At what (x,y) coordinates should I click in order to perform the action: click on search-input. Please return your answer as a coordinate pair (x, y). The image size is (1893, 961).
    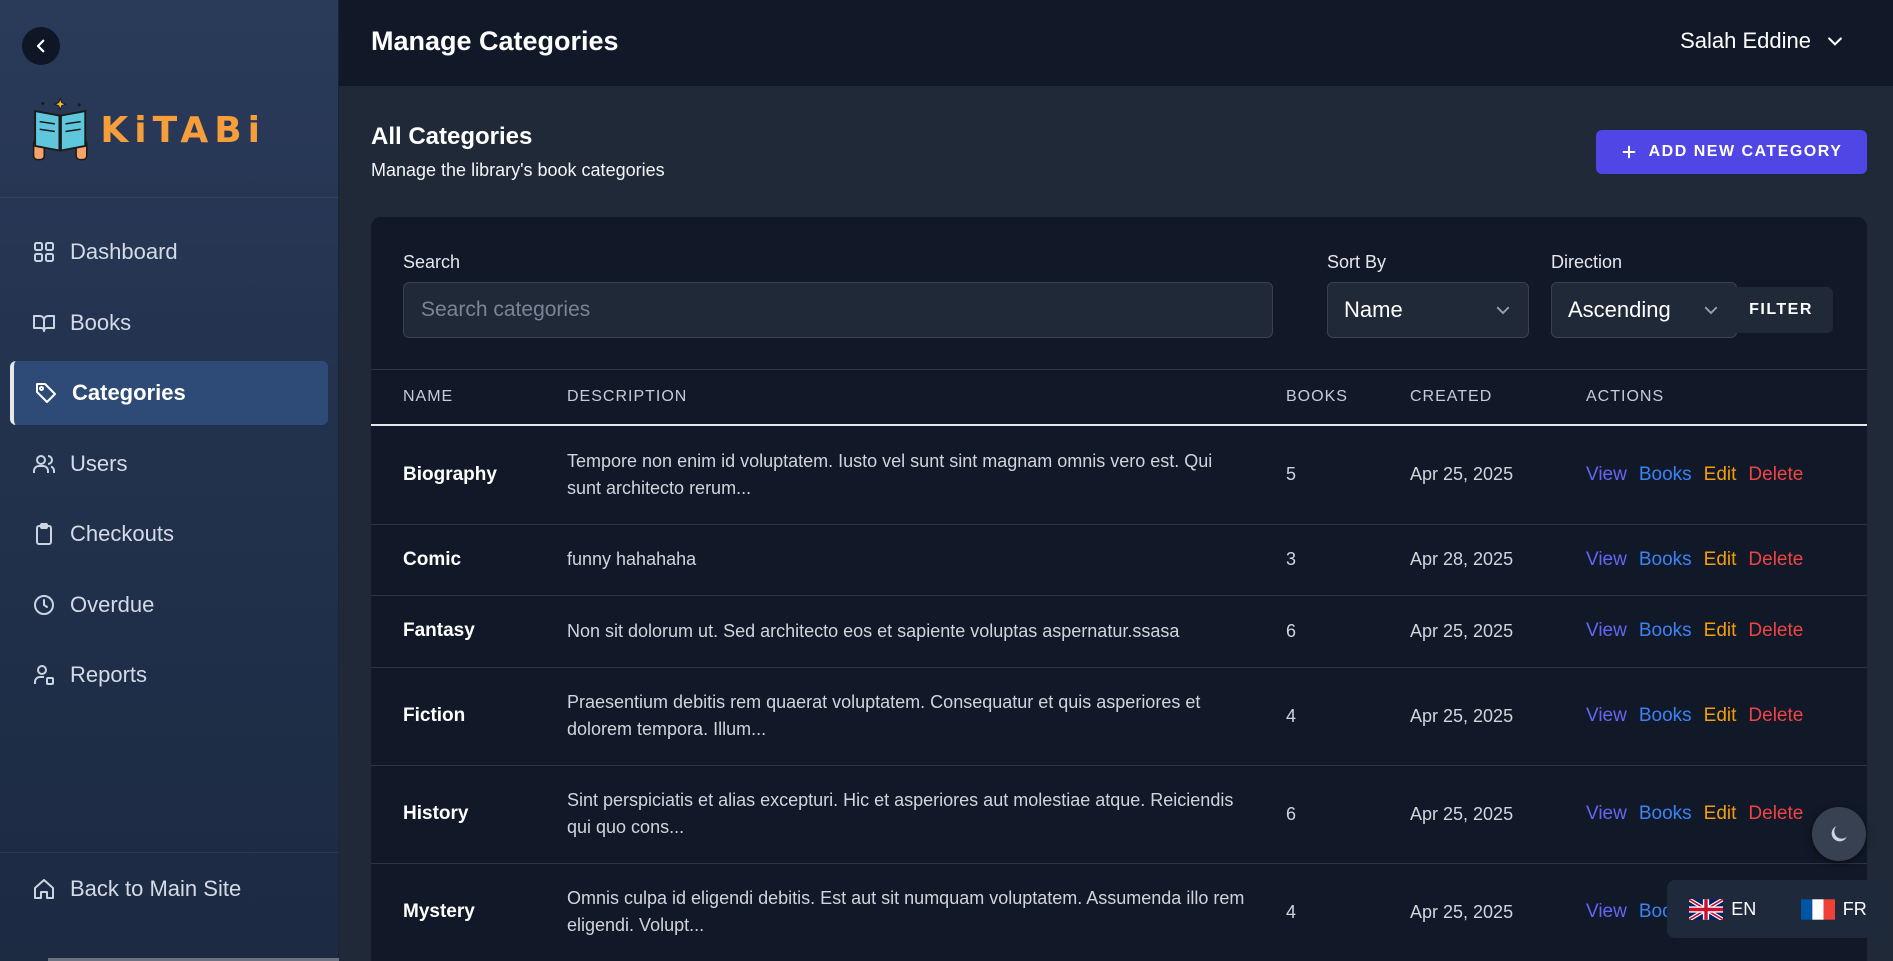
    Looking at the image, I should click on (838, 310).